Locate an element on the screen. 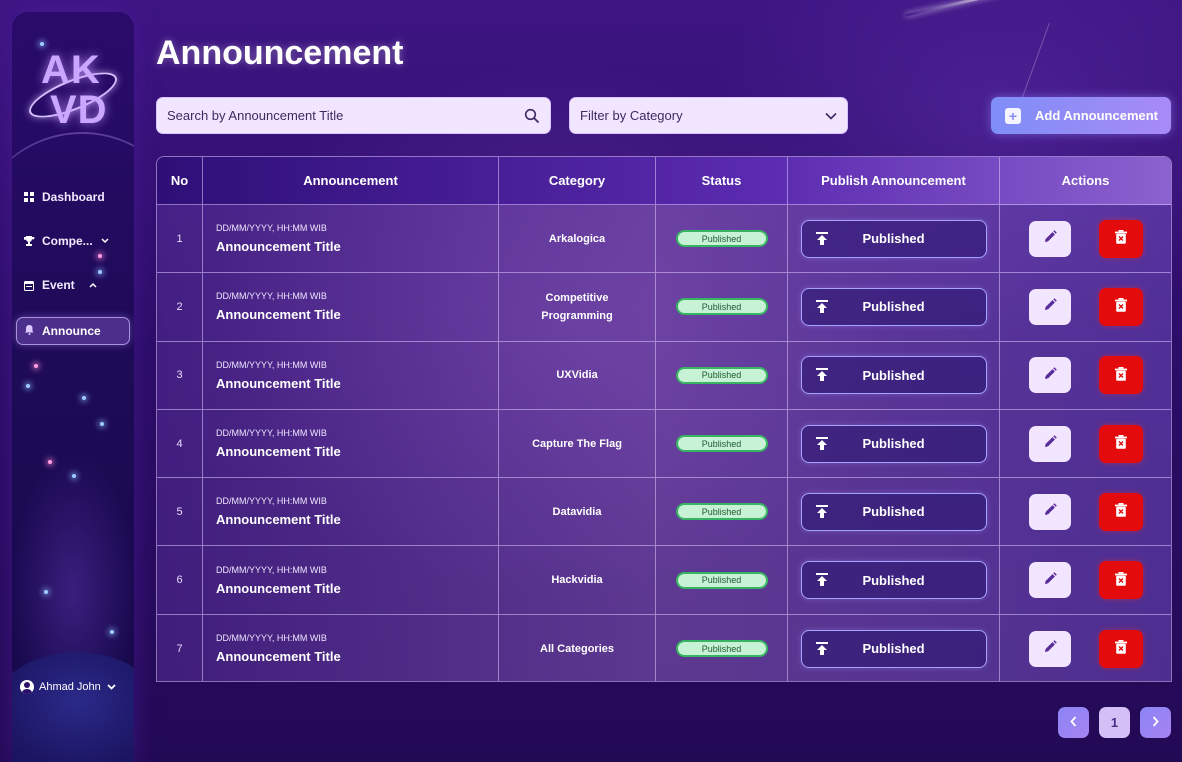  filter-label: Filter by Category is located at coordinates (631, 115).